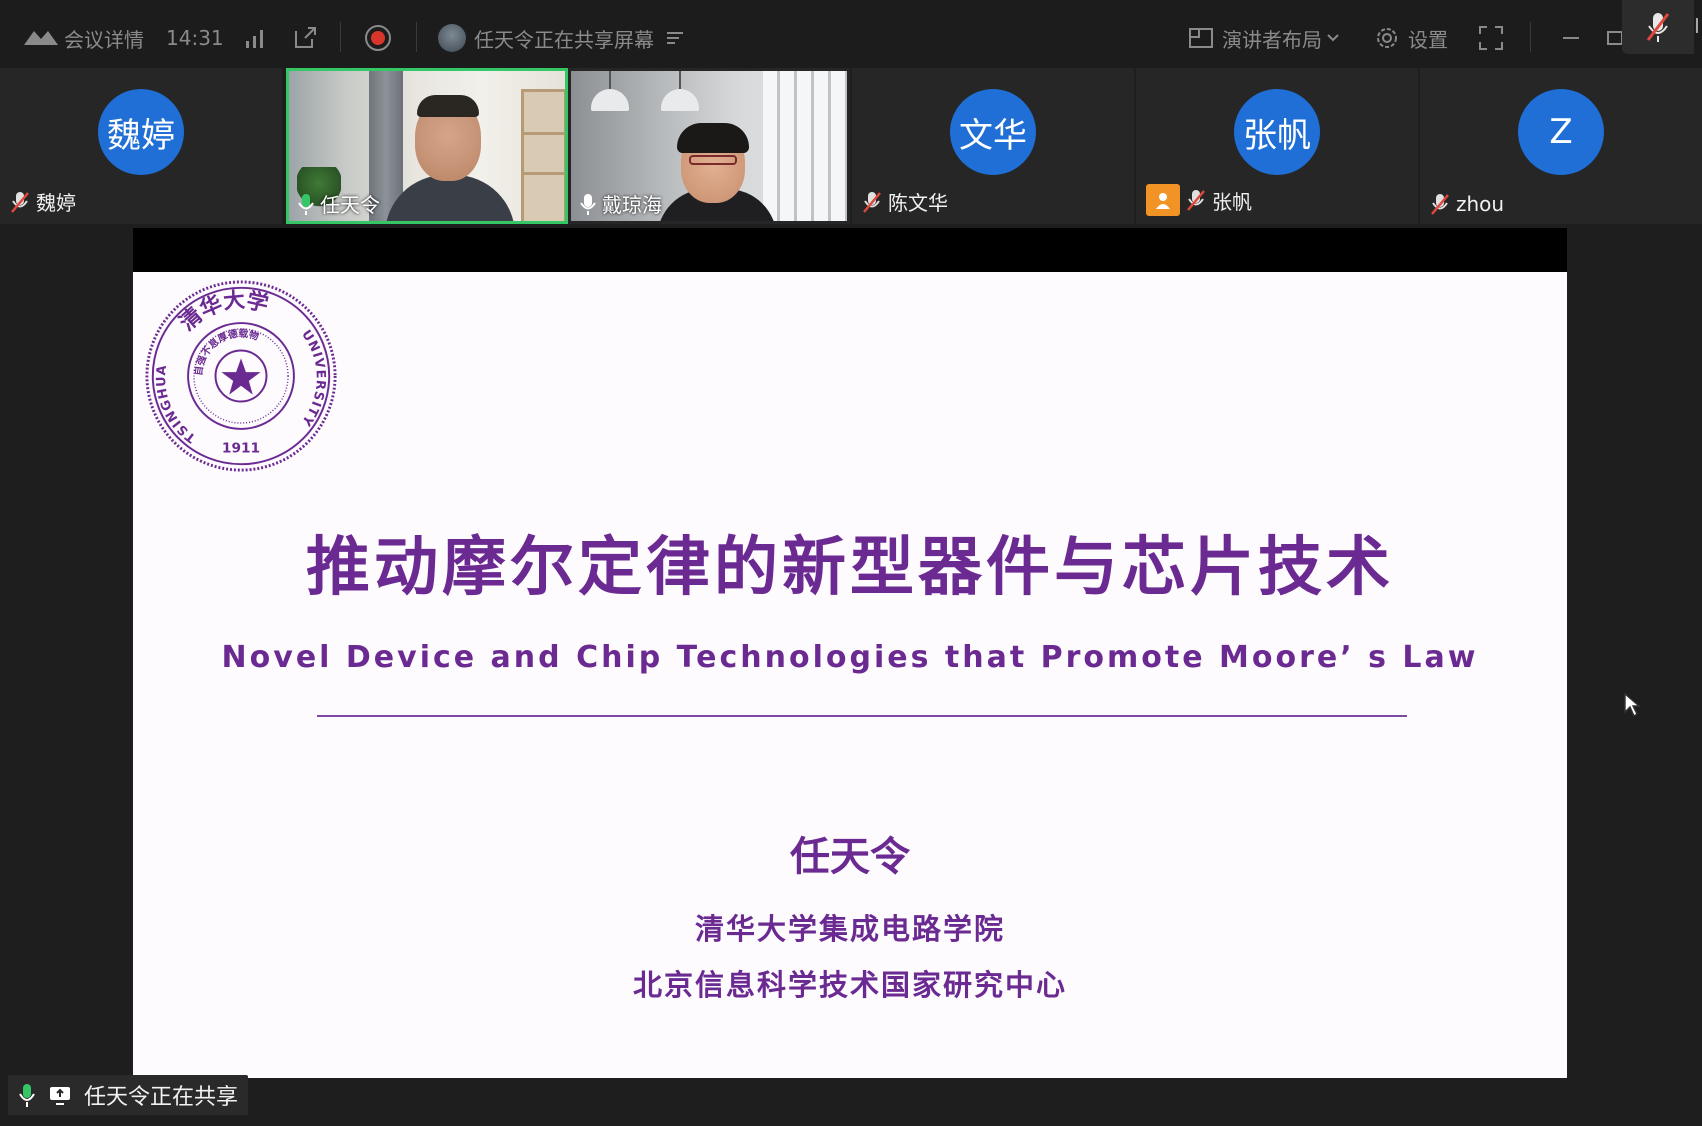  What do you see at coordinates (1697, 26) in the screenshot?
I see `truncated-label: I` at bounding box center [1697, 26].